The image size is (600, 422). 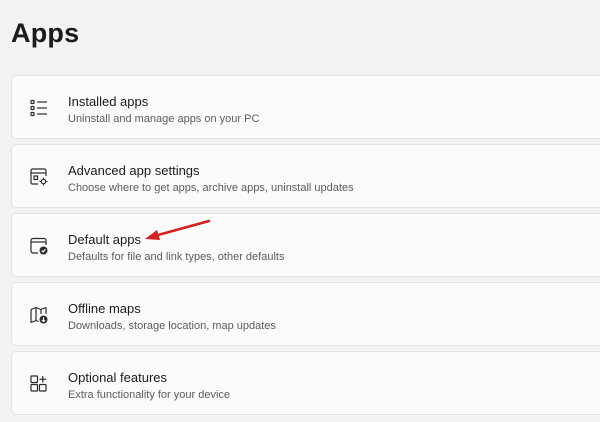 I want to click on item-title: Optional features, so click(x=118, y=377).